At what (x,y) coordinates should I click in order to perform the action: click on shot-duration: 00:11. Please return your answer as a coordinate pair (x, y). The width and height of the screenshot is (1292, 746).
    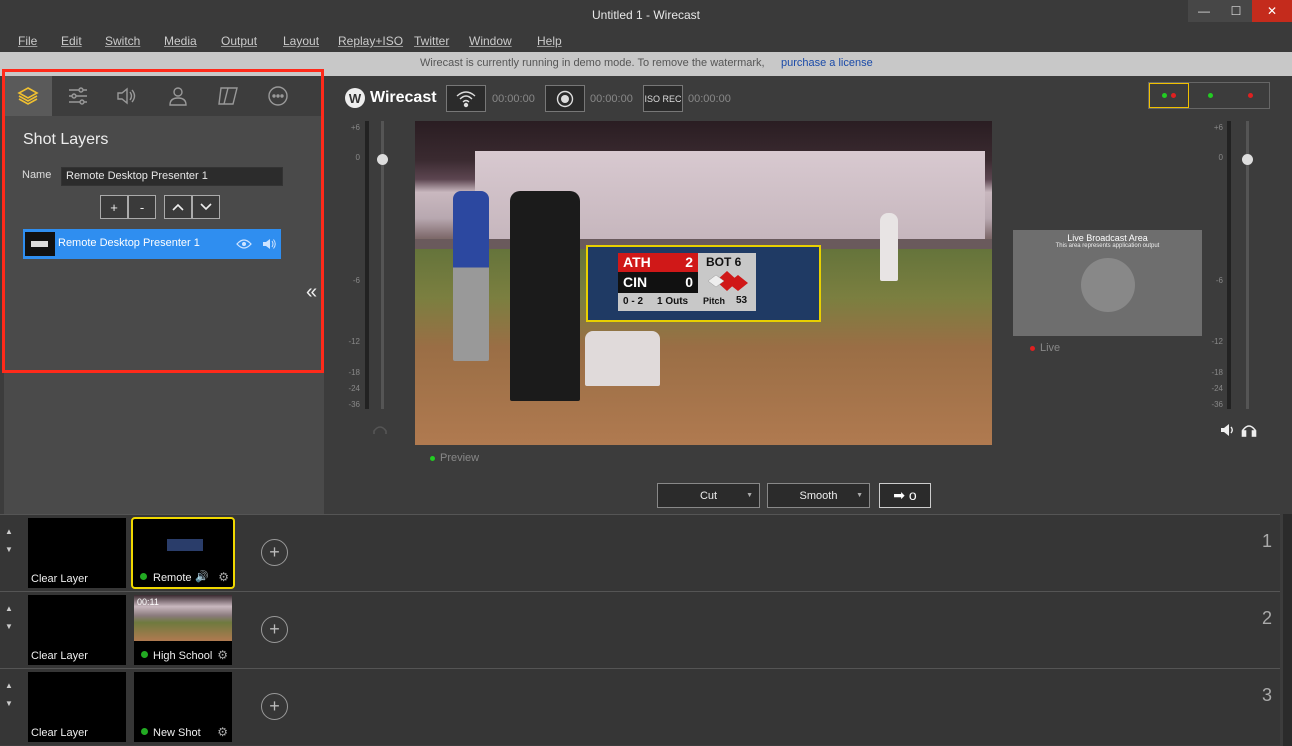
    Looking at the image, I should click on (148, 602).